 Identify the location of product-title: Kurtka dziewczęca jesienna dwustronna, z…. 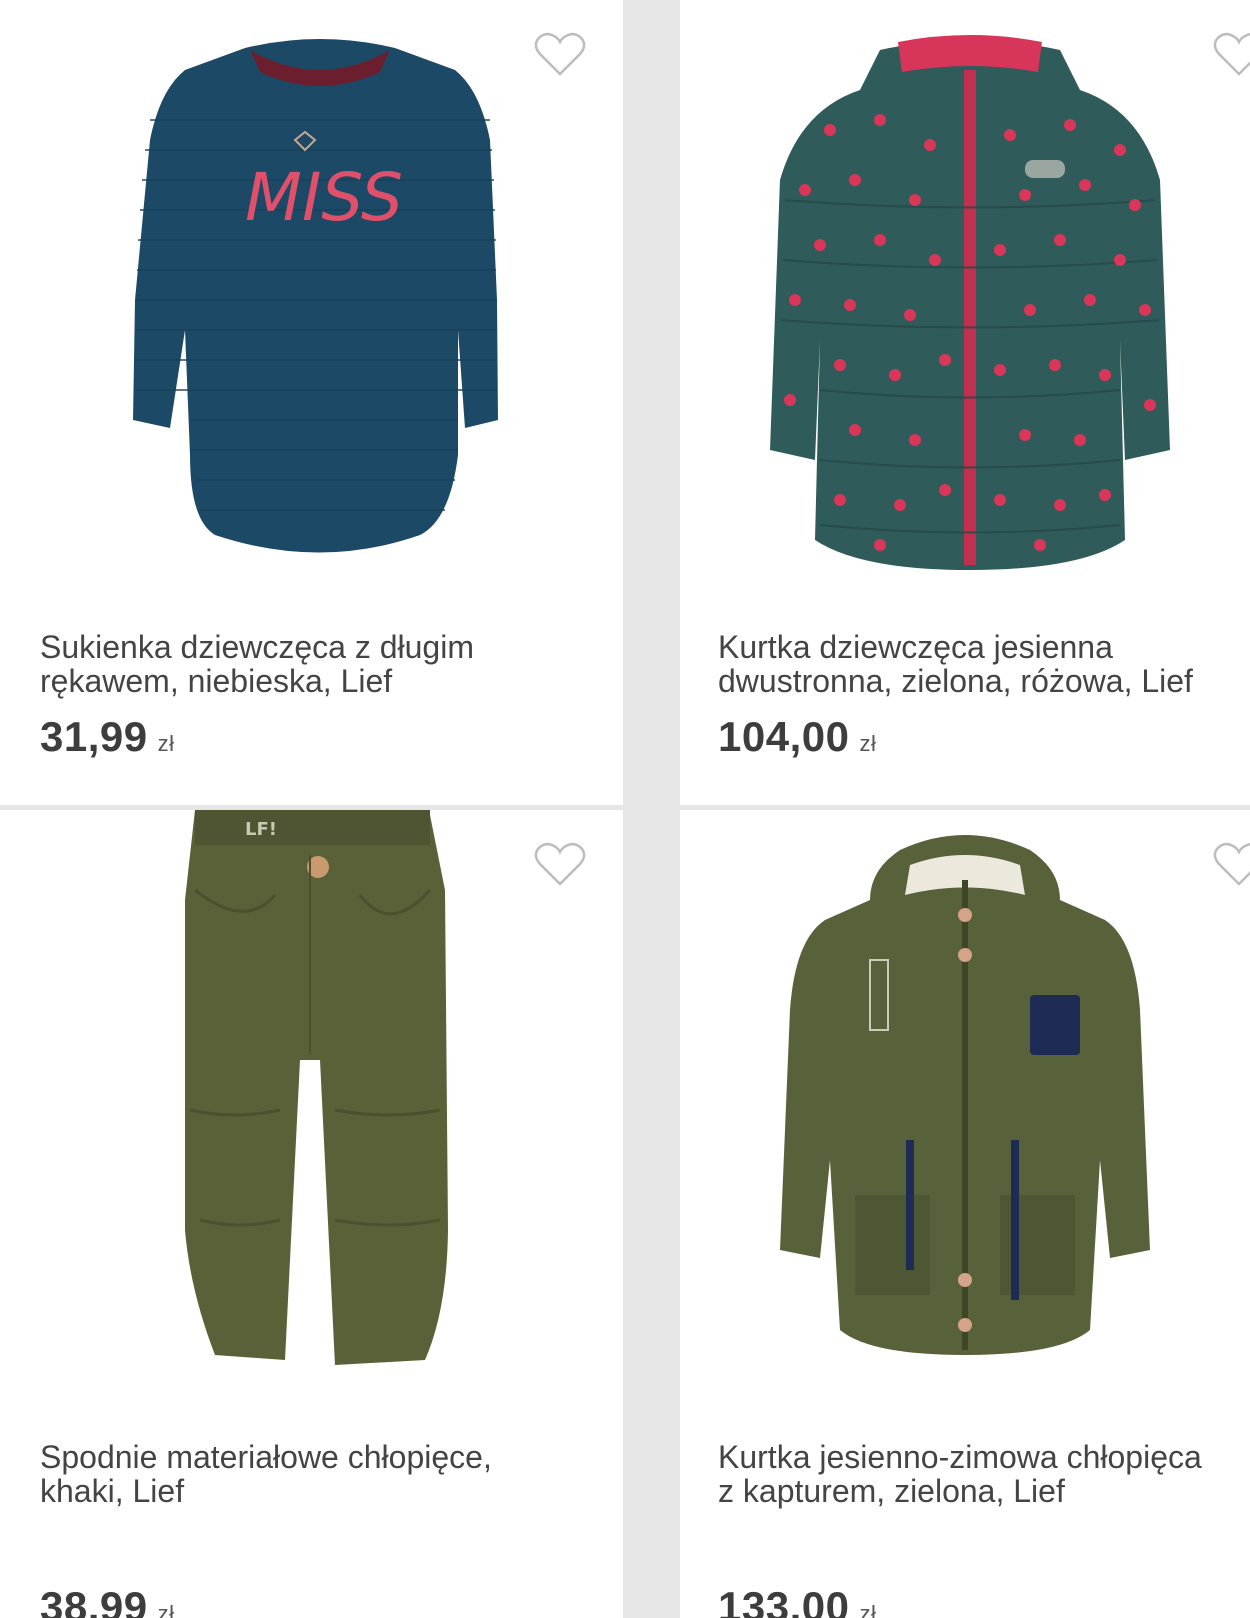
(984, 664).